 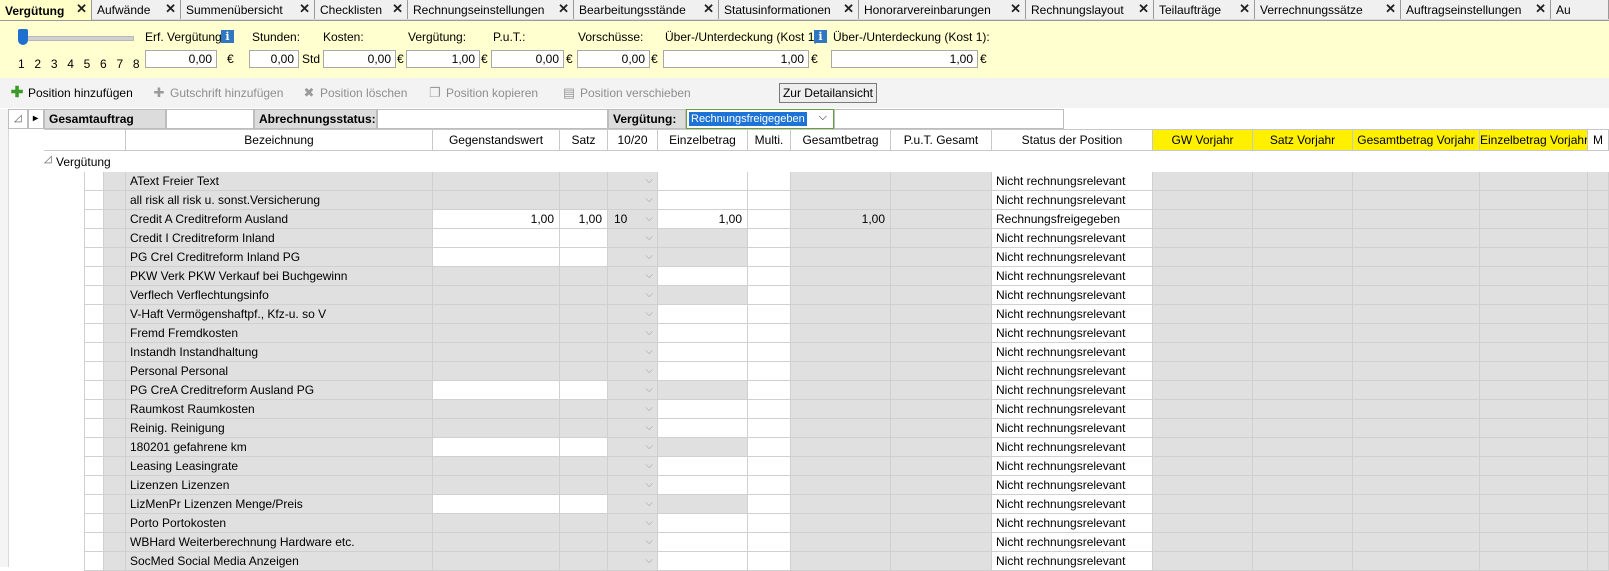 I want to click on verguetung-field: 1,00, so click(x=443, y=59).